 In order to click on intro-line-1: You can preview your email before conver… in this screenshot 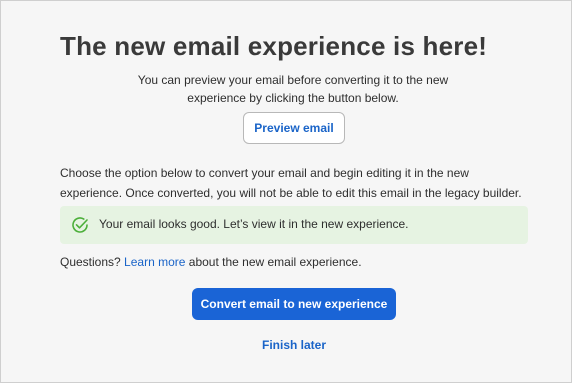, I will do `click(293, 80)`.